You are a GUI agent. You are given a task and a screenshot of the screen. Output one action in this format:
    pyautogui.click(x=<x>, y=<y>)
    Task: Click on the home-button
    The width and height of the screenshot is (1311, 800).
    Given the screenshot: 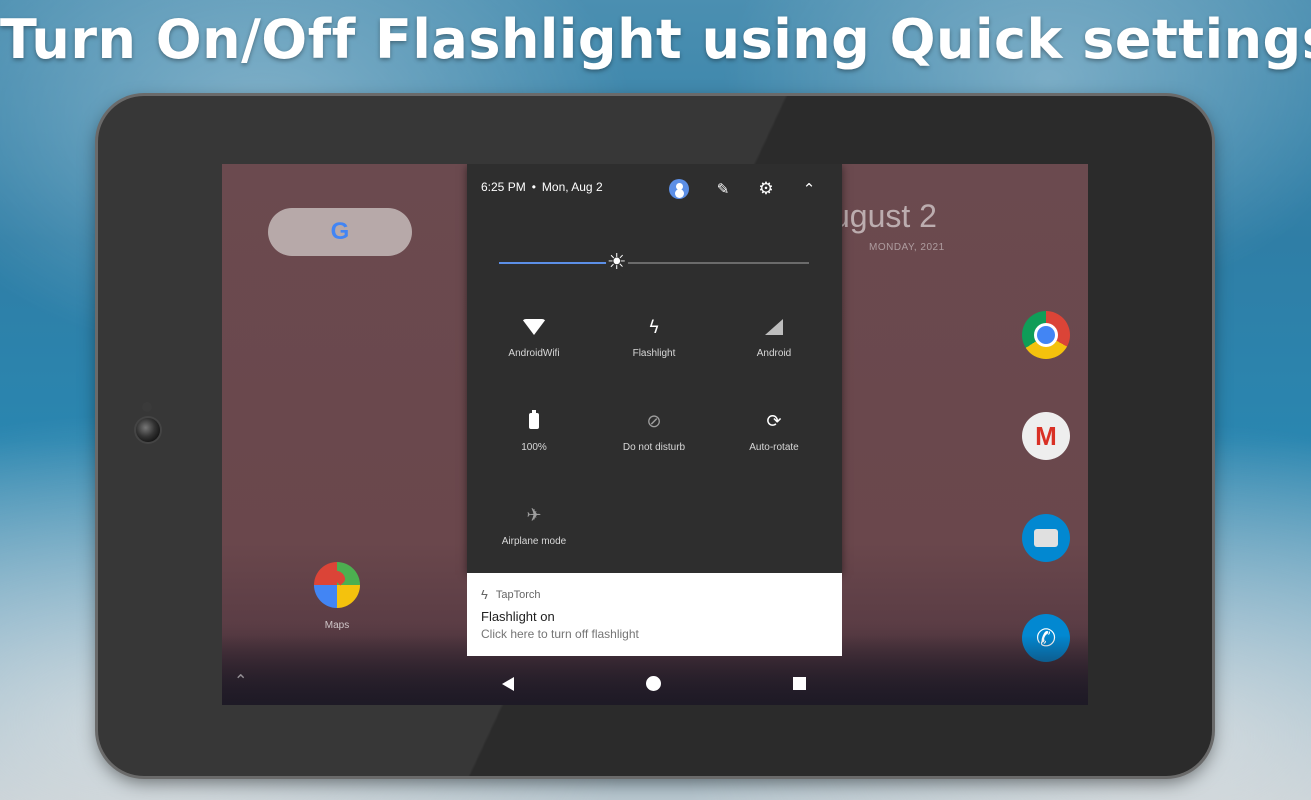 What is the action you would take?
    pyautogui.click(x=653, y=683)
    